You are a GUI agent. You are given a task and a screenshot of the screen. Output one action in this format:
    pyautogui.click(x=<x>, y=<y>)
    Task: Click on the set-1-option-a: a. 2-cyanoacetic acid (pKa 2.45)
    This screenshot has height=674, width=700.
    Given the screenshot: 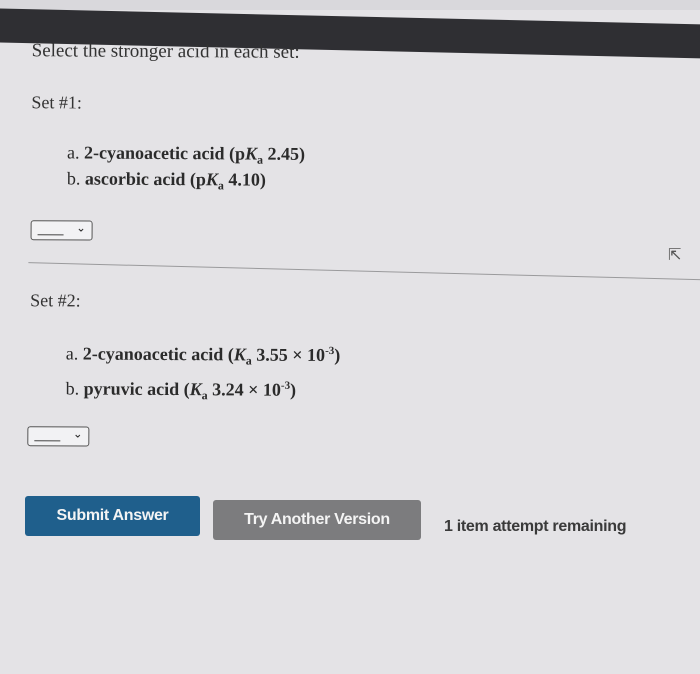 What is the action you would take?
    pyautogui.click(x=186, y=154)
    